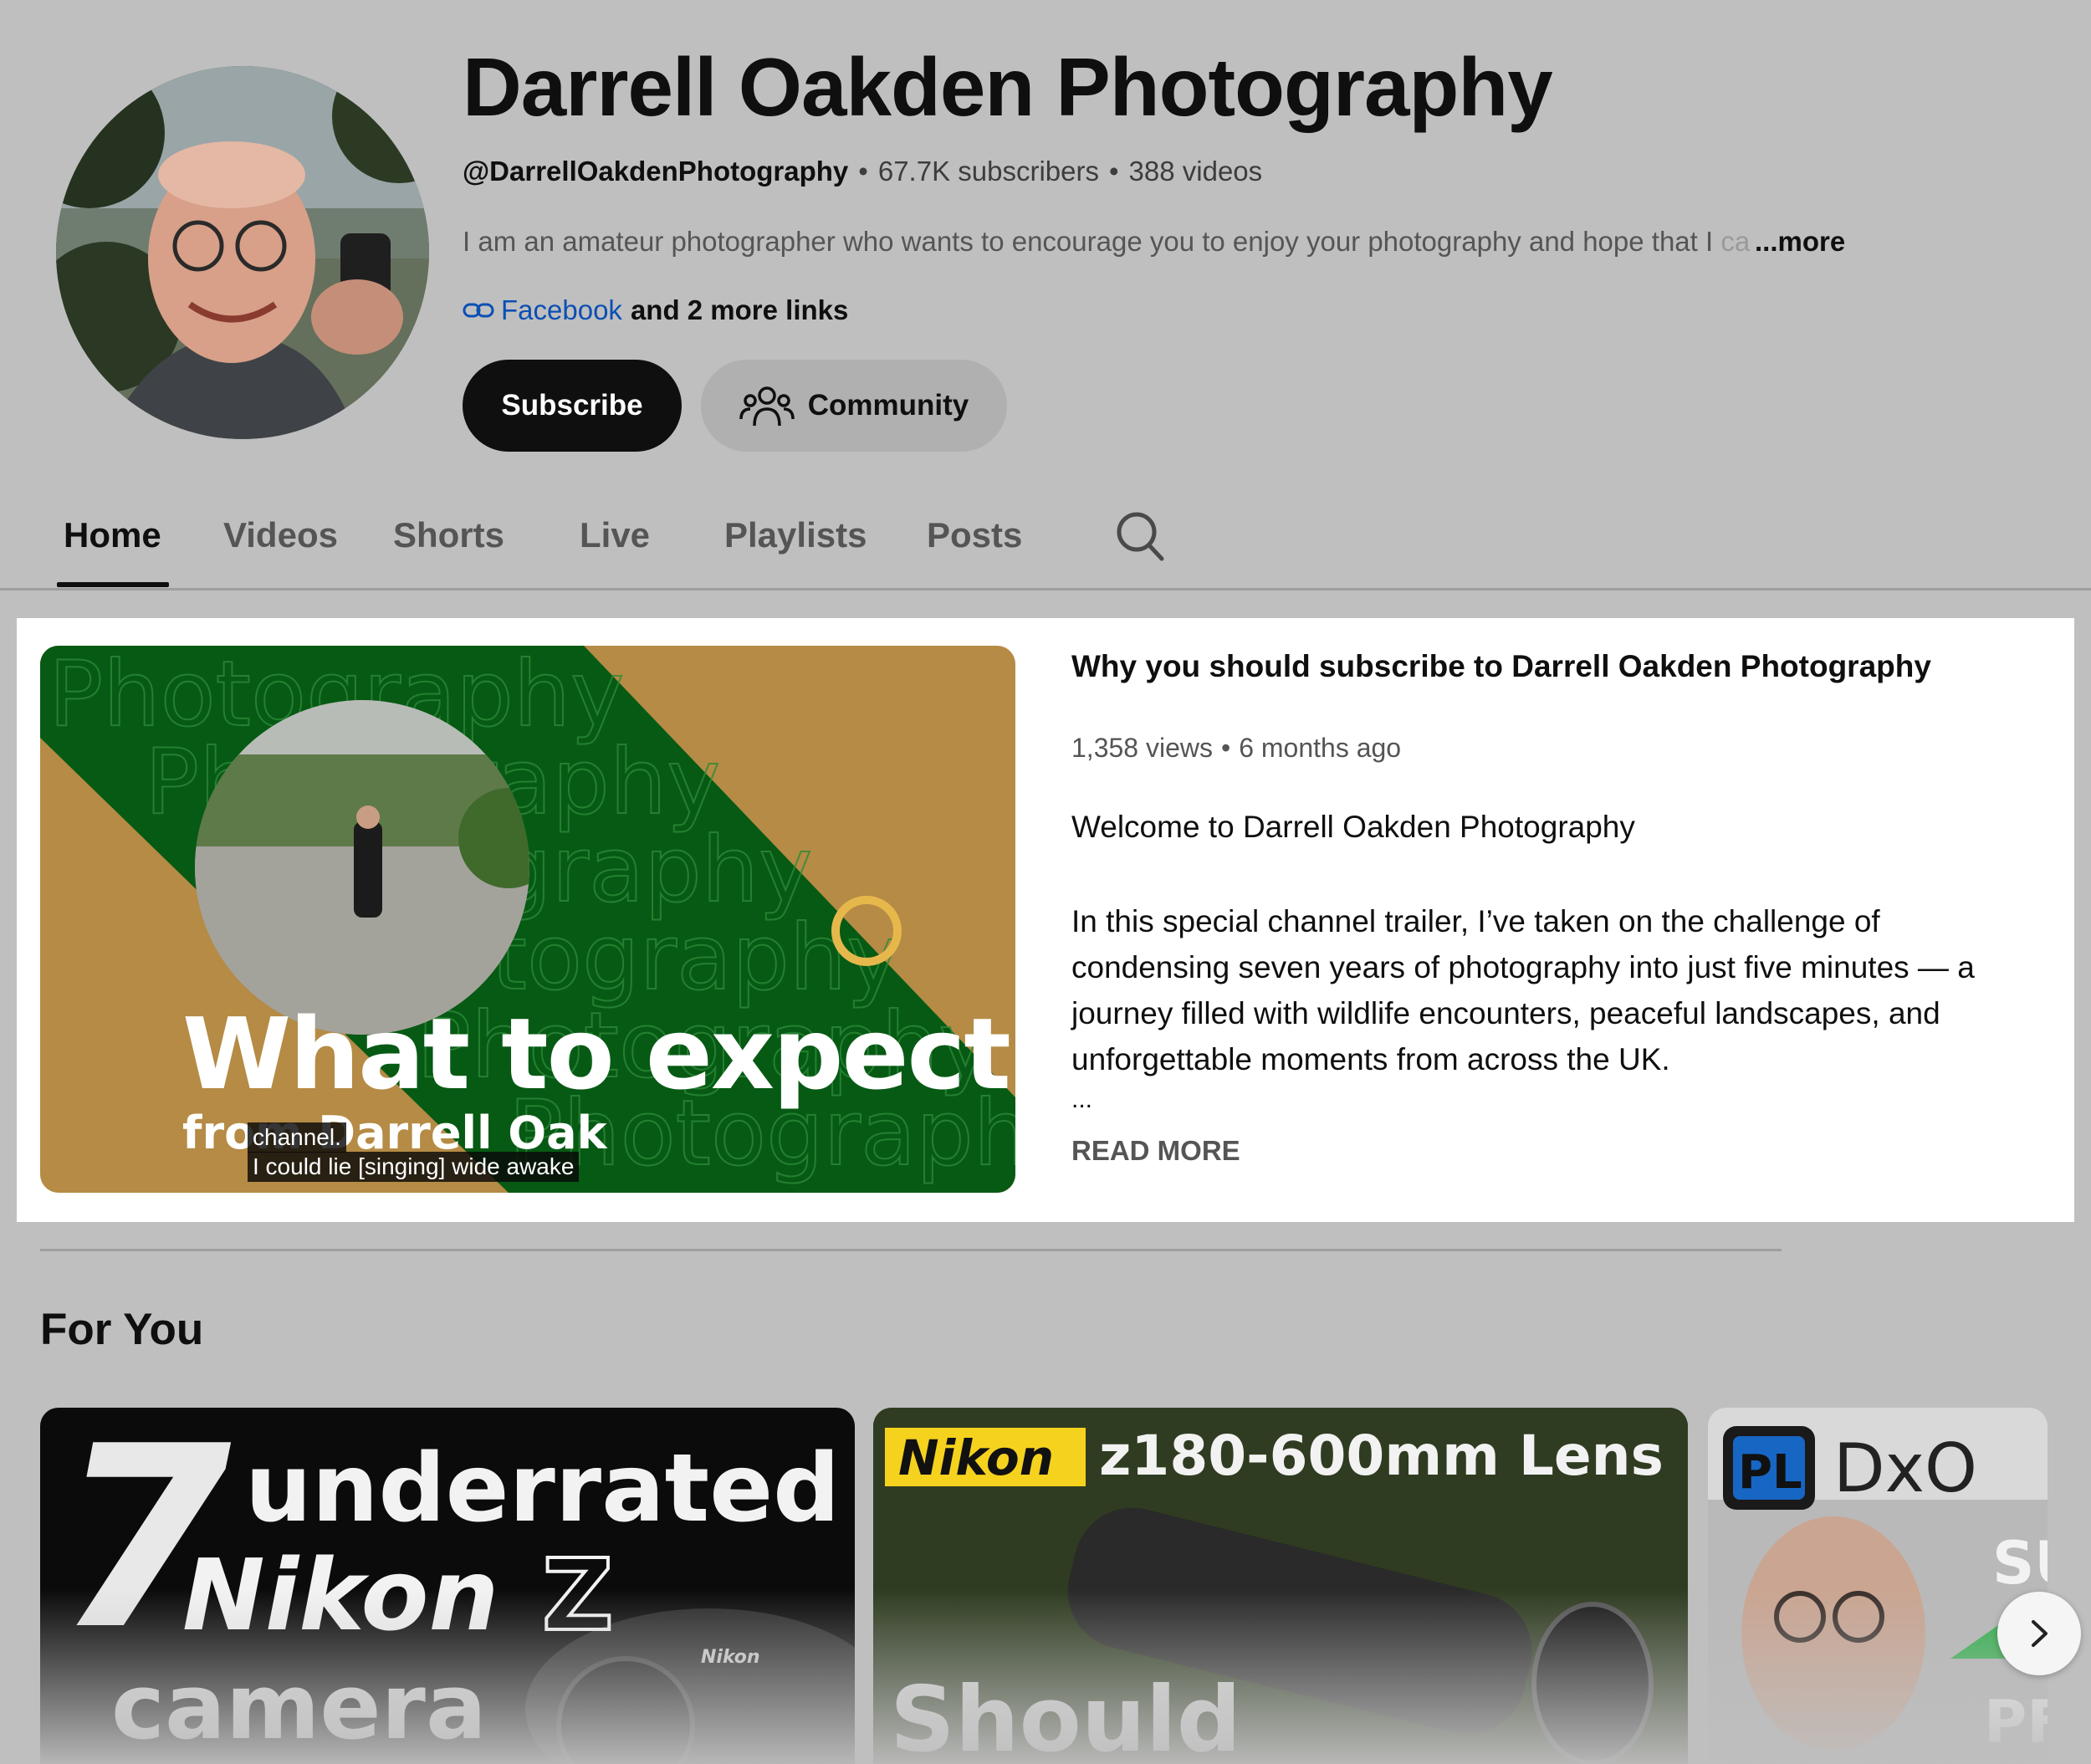 The height and width of the screenshot is (1764, 2091). I want to click on subscribe-label: Subscribe, so click(572, 405).